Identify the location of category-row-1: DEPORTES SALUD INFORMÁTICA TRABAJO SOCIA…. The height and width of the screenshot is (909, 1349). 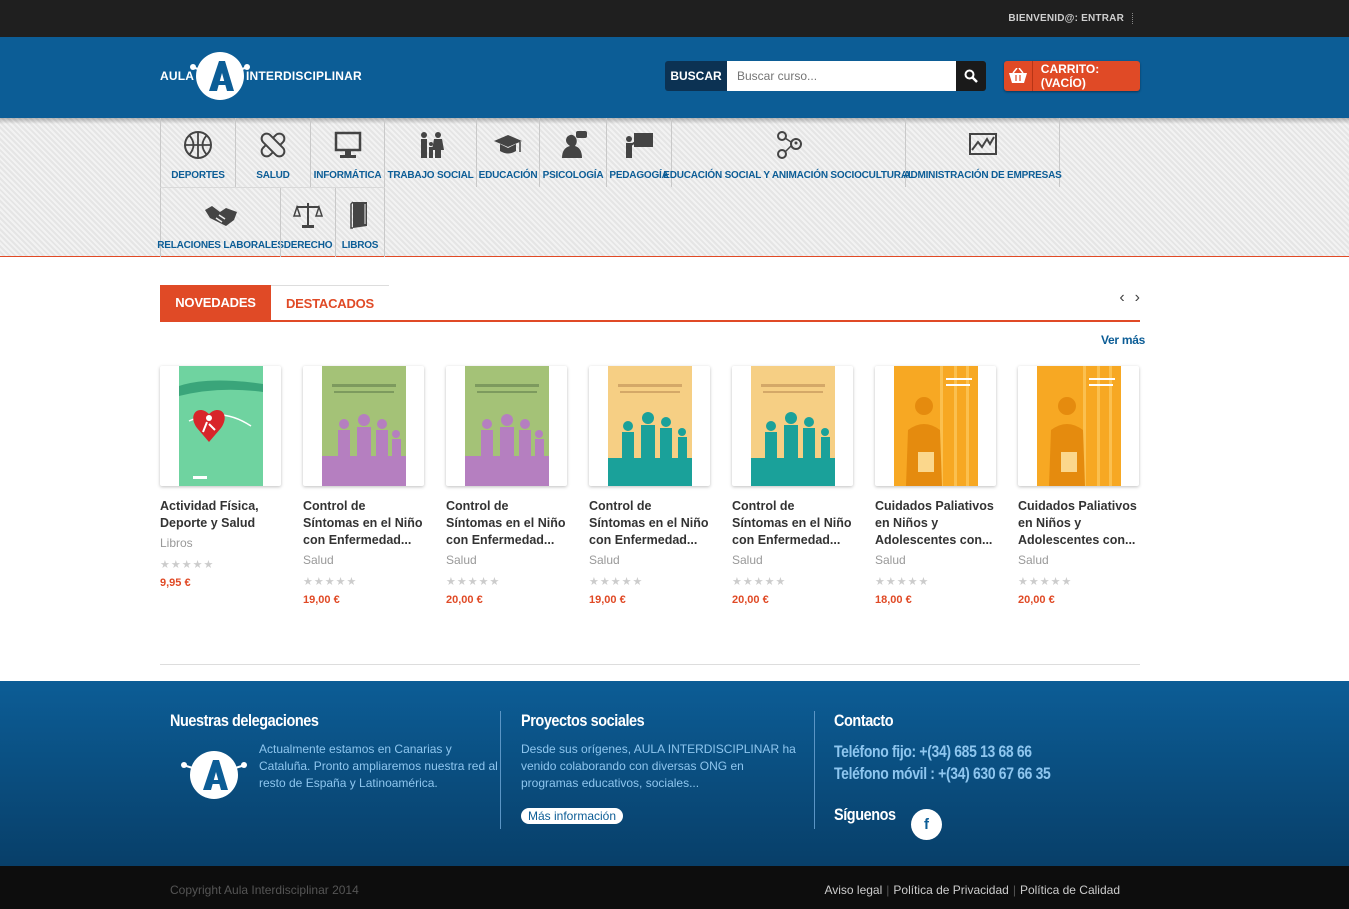
(611, 152).